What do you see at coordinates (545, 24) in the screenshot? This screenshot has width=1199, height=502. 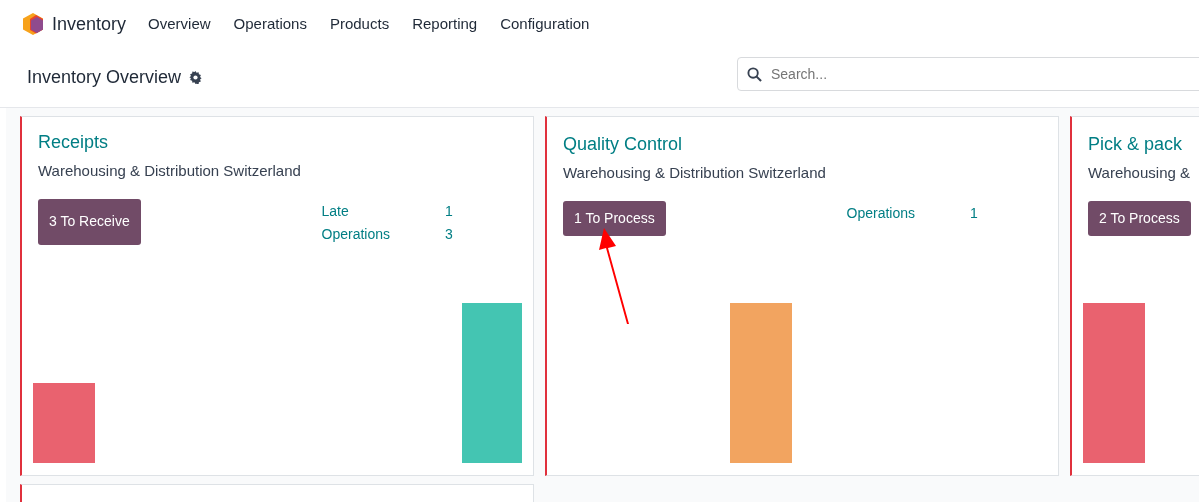 I see `menu-item: Configuration` at bounding box center [545, 24].